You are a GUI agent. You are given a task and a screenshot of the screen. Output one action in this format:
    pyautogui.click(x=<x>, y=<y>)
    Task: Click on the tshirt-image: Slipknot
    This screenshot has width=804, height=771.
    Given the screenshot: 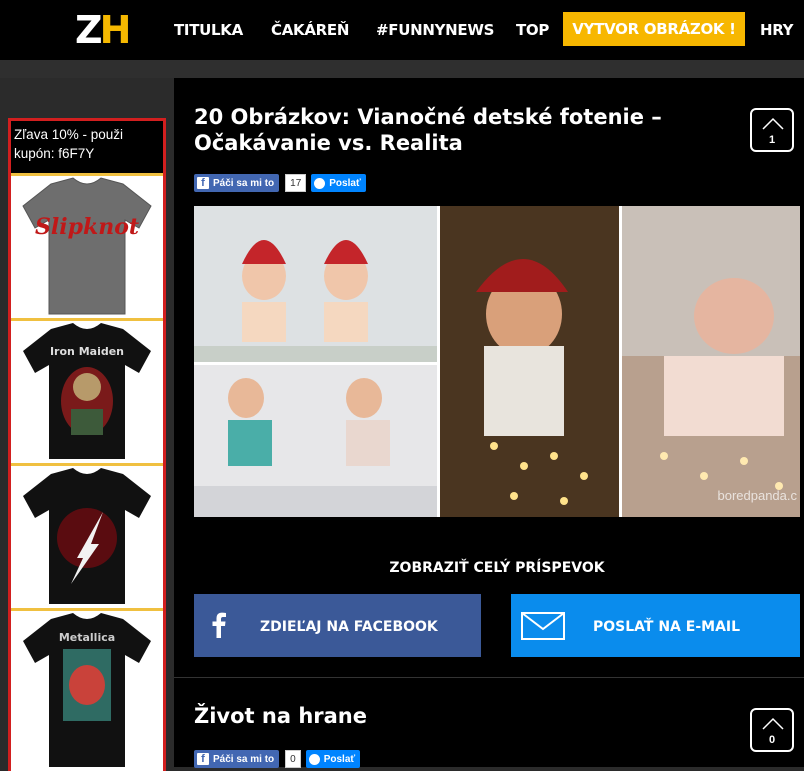 What is the action you would take?
    pyautogui.click(x=87, y=246)
    